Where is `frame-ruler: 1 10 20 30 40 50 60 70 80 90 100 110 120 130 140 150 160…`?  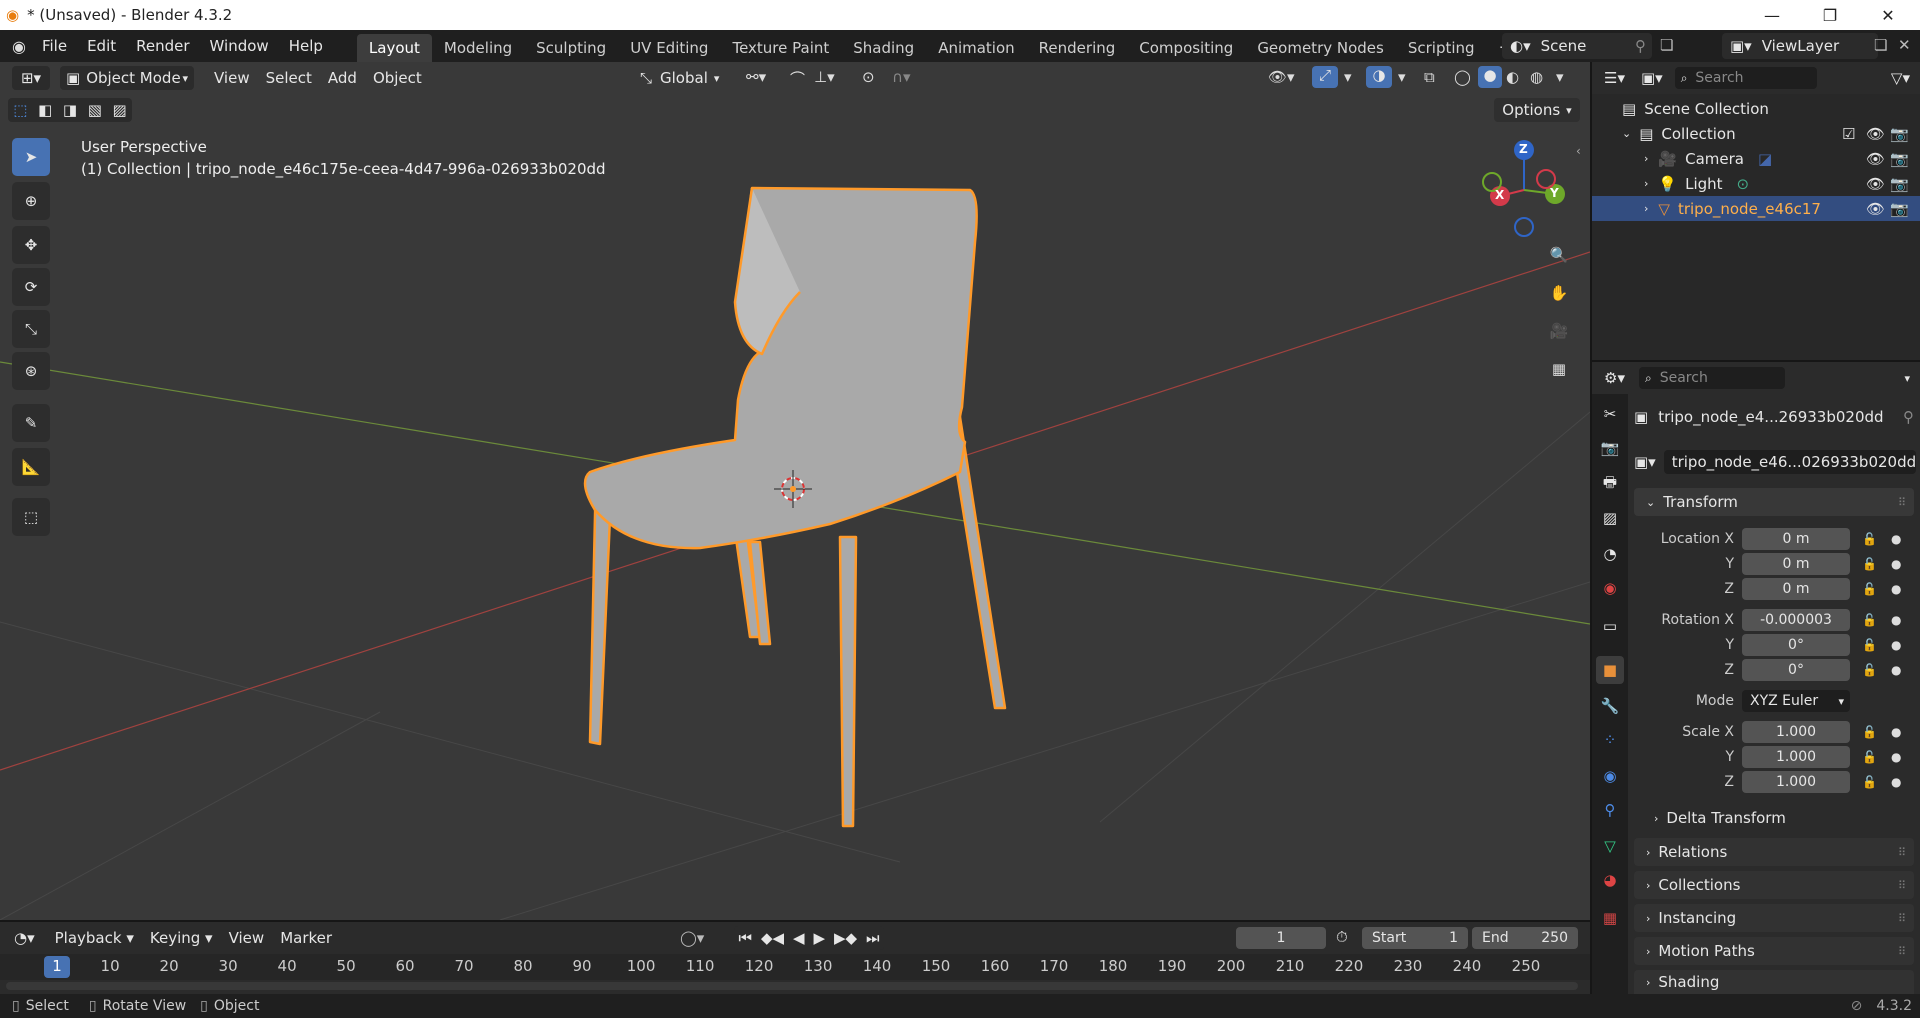
frame-ruler: 1 10 20 30 40 50 60 70 80 90 100 110 120 130 140 150 160… is located at coordinates (795, 967).